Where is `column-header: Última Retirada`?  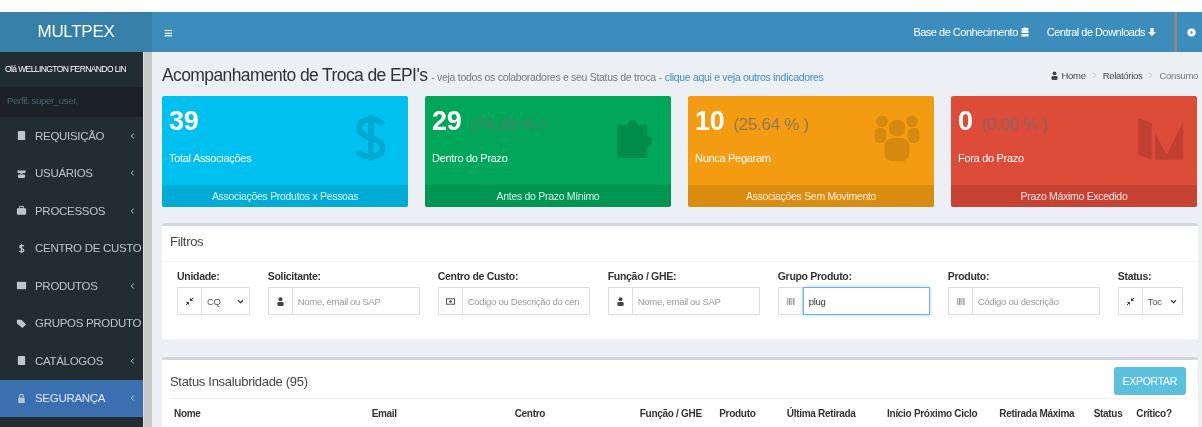 column-header: Última Retirada is located at coordinates (837, 413).